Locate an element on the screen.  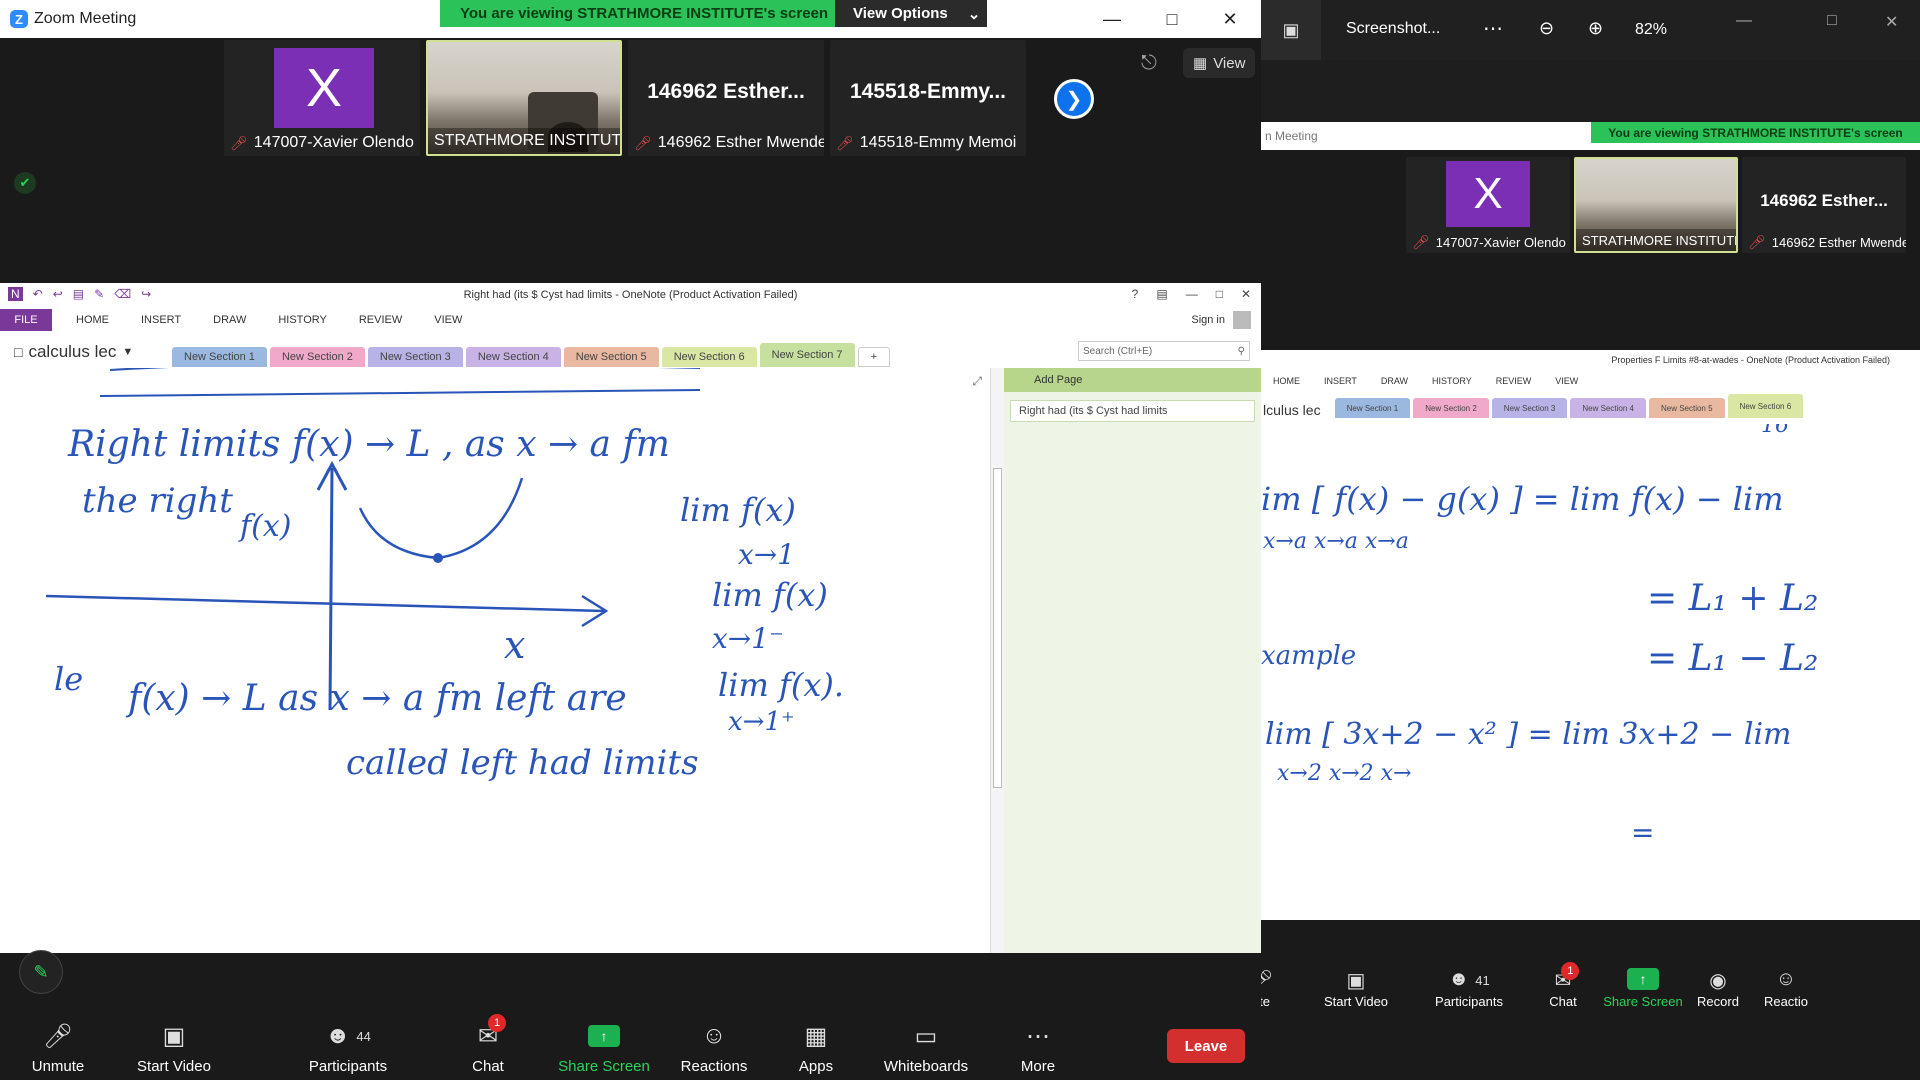
mic-off-control: 🎤︎ute is located at coordinates (1281, 988).